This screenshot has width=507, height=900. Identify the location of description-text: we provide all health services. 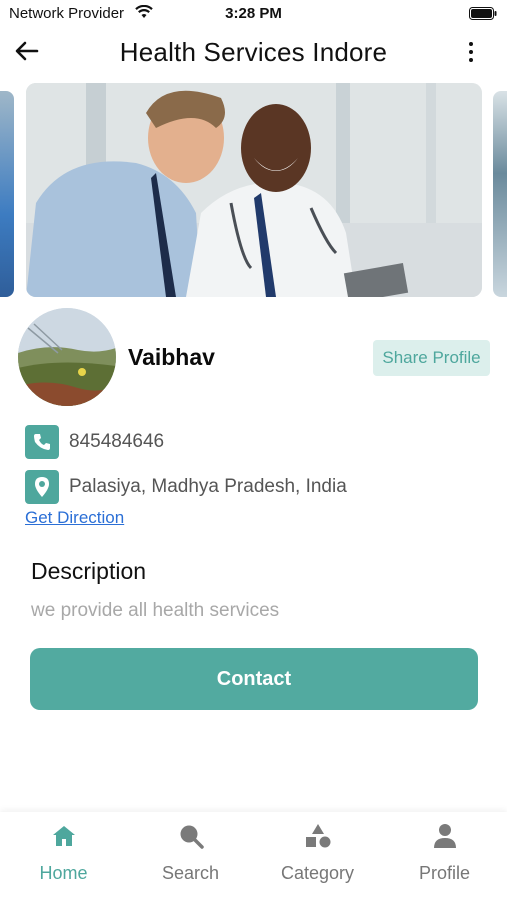
(155, 610).